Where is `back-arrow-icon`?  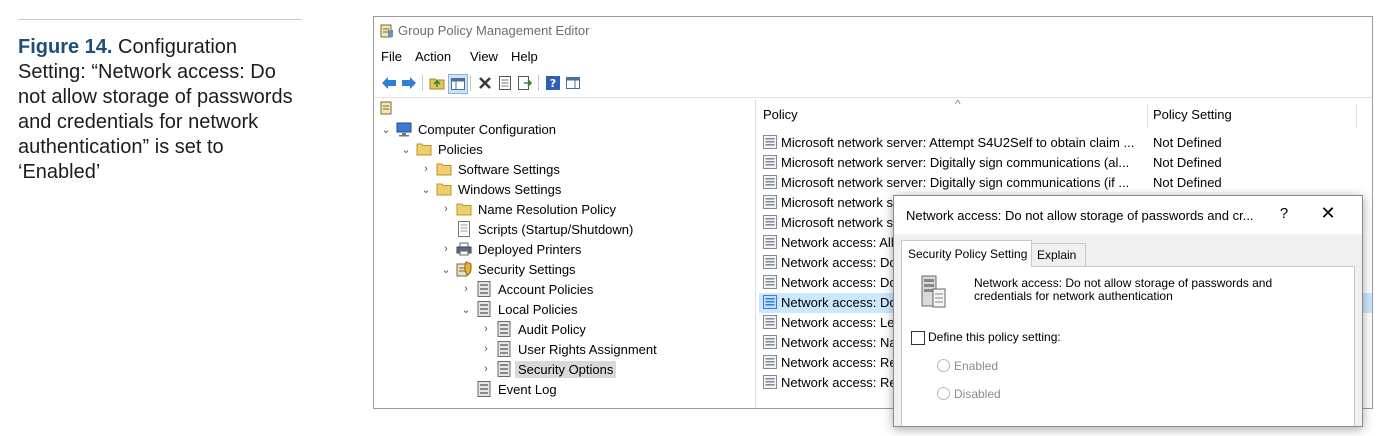
back-arrow-icon is located at coordinates (389, 83).